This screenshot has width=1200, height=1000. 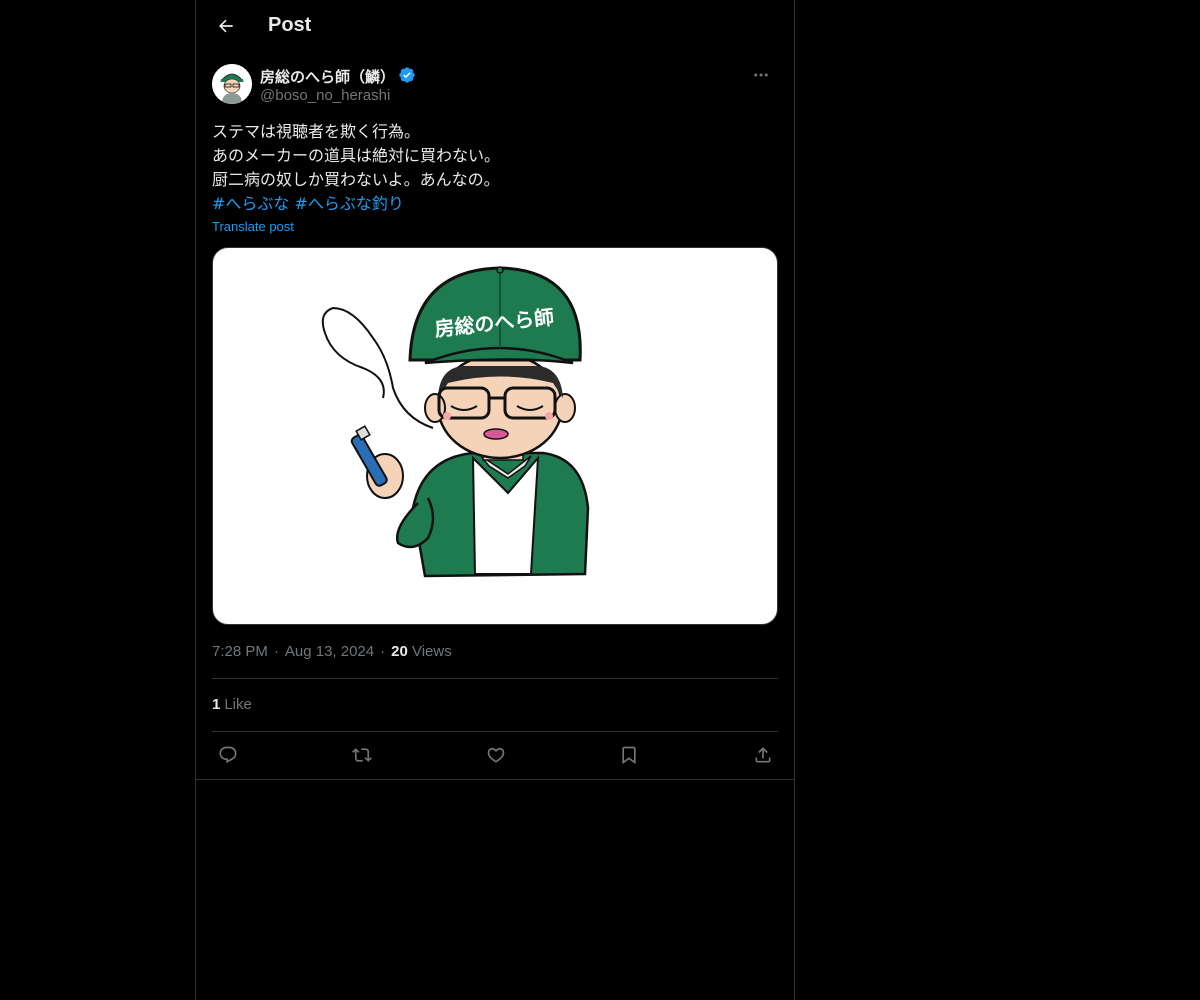 I want to click on avatar, so click(x=232, y=84).